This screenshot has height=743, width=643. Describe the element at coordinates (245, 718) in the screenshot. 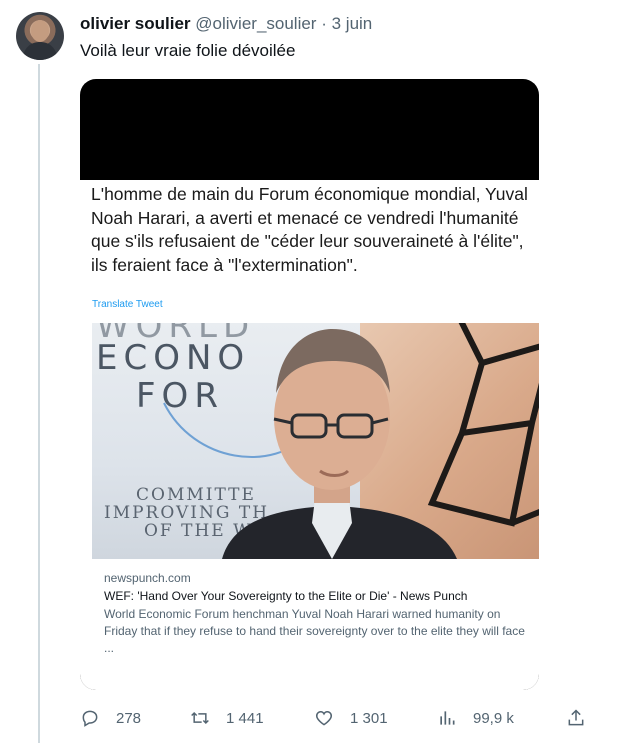

I see `retweet-count: 1 441` at that location.